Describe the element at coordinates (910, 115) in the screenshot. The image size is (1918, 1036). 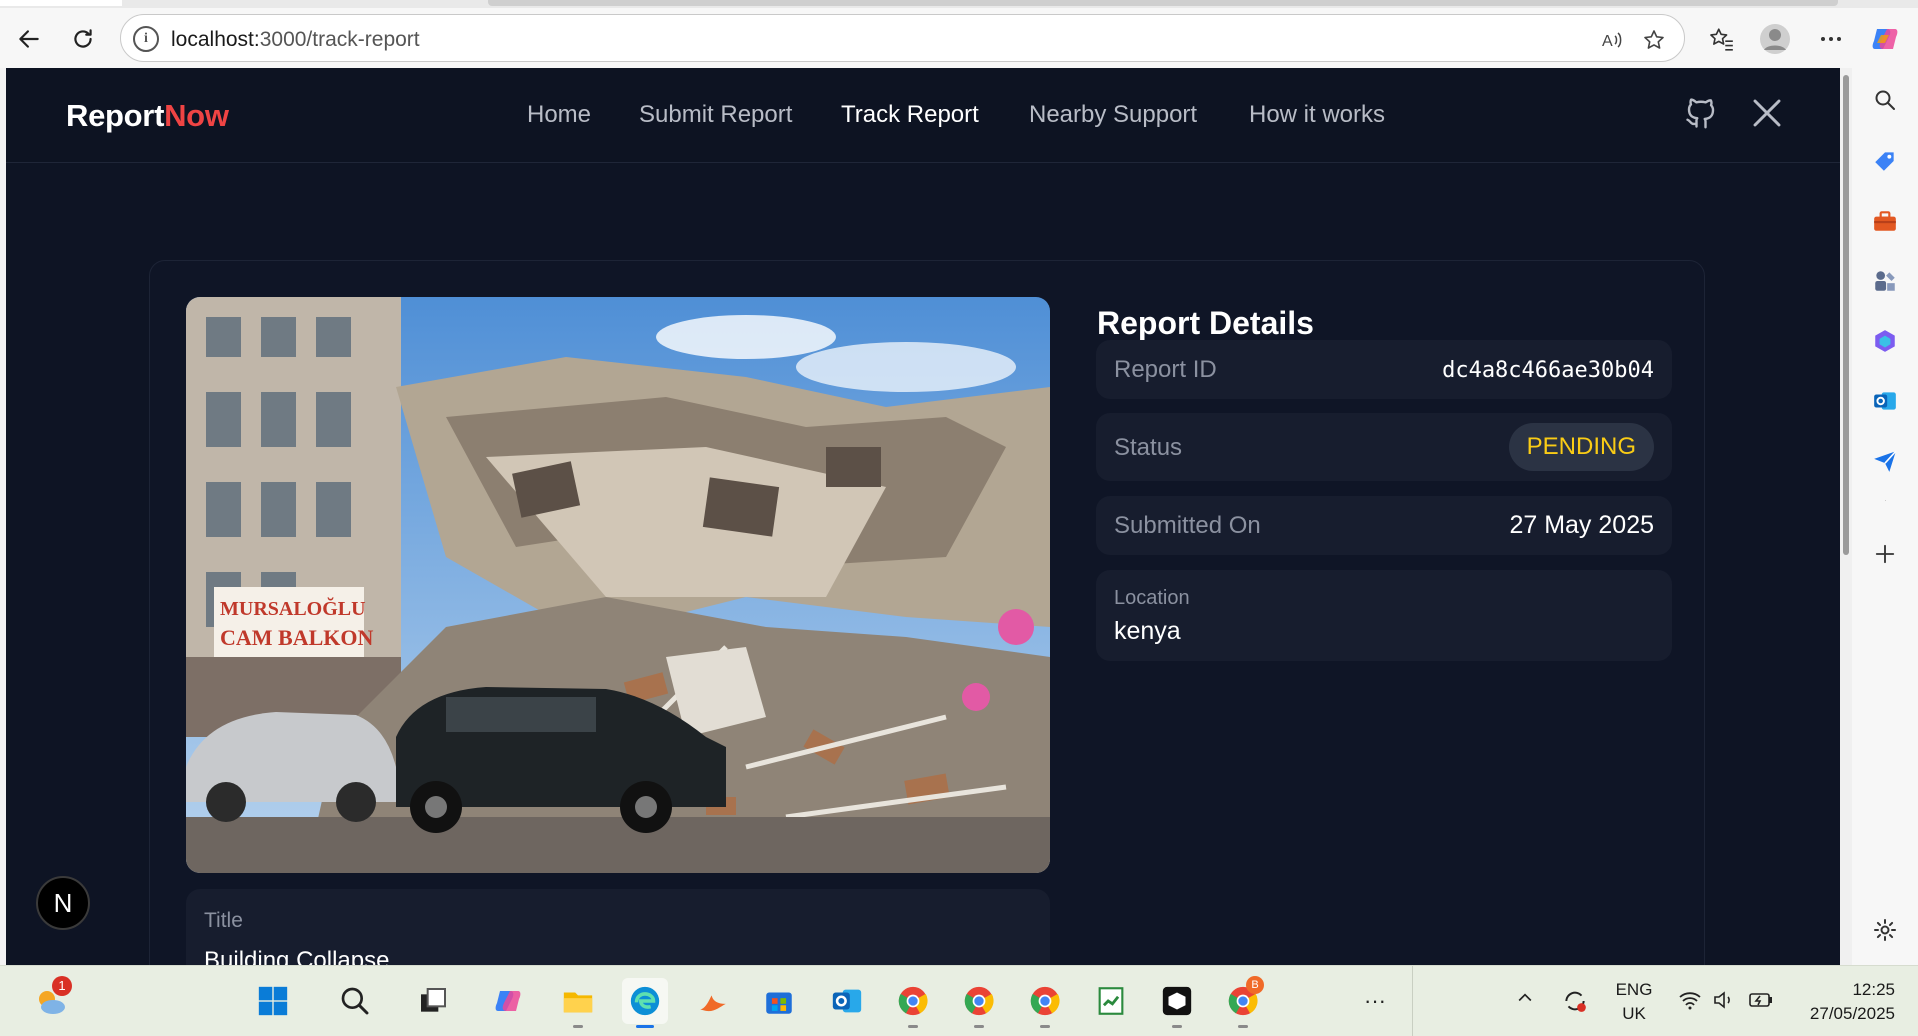
I see `nav-track-report: Track Report` at that location.